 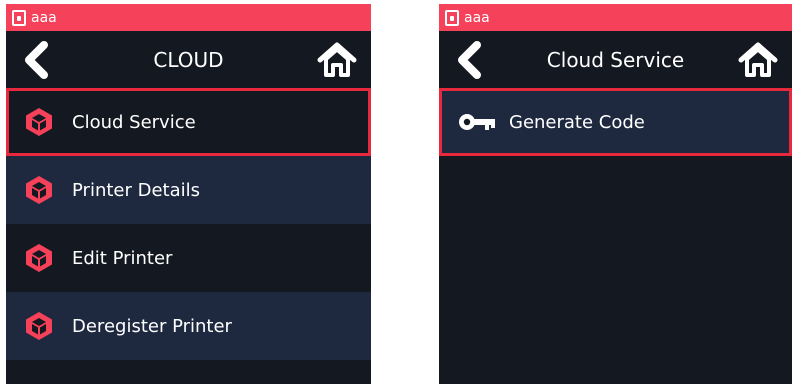 I want to click on menu-item-label: Deregister Printer, so click(x=152, y=326).